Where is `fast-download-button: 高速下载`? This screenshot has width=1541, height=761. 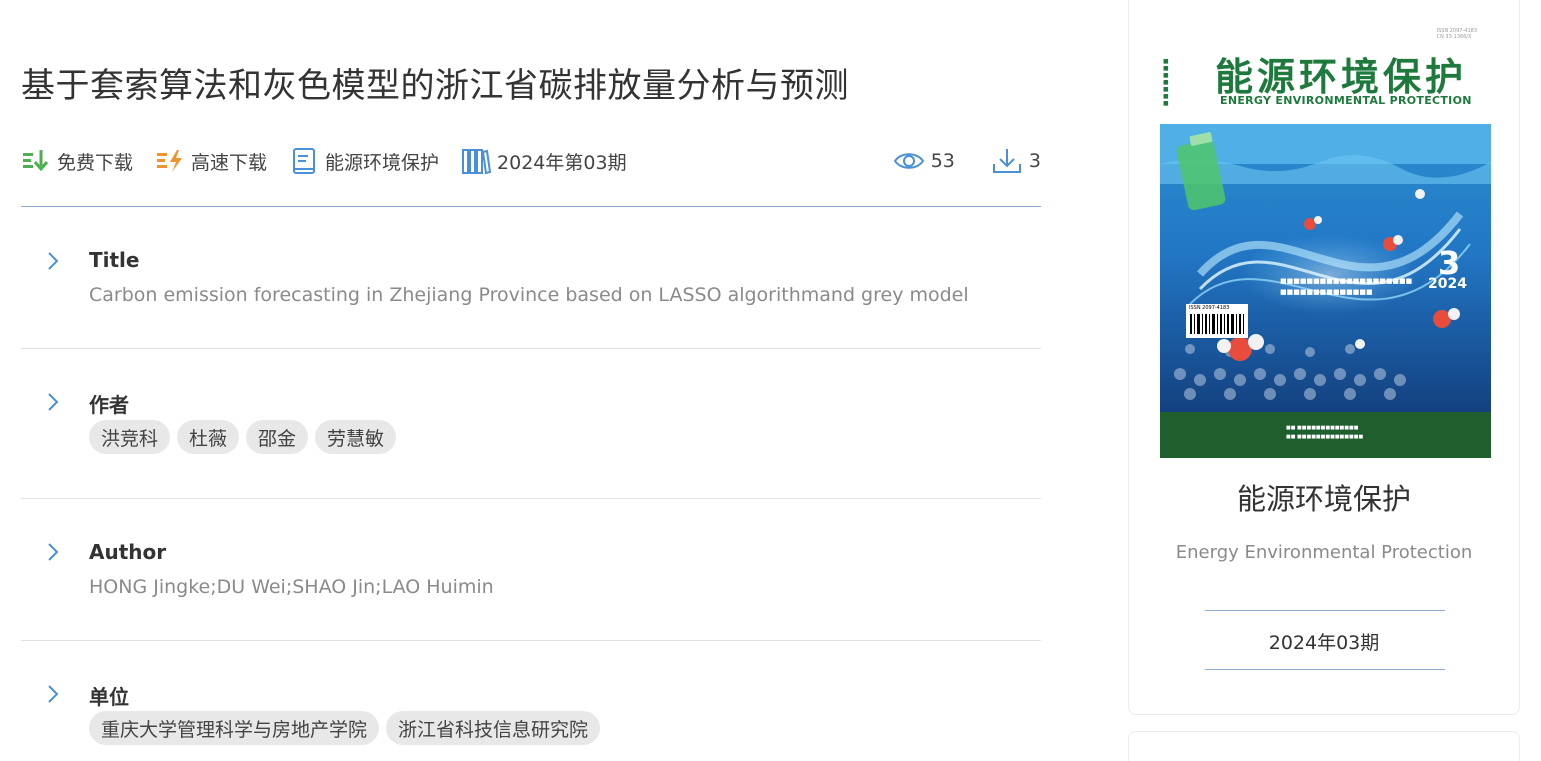
fast-download-button: 高速下载 is located at coordinates (211, 161).